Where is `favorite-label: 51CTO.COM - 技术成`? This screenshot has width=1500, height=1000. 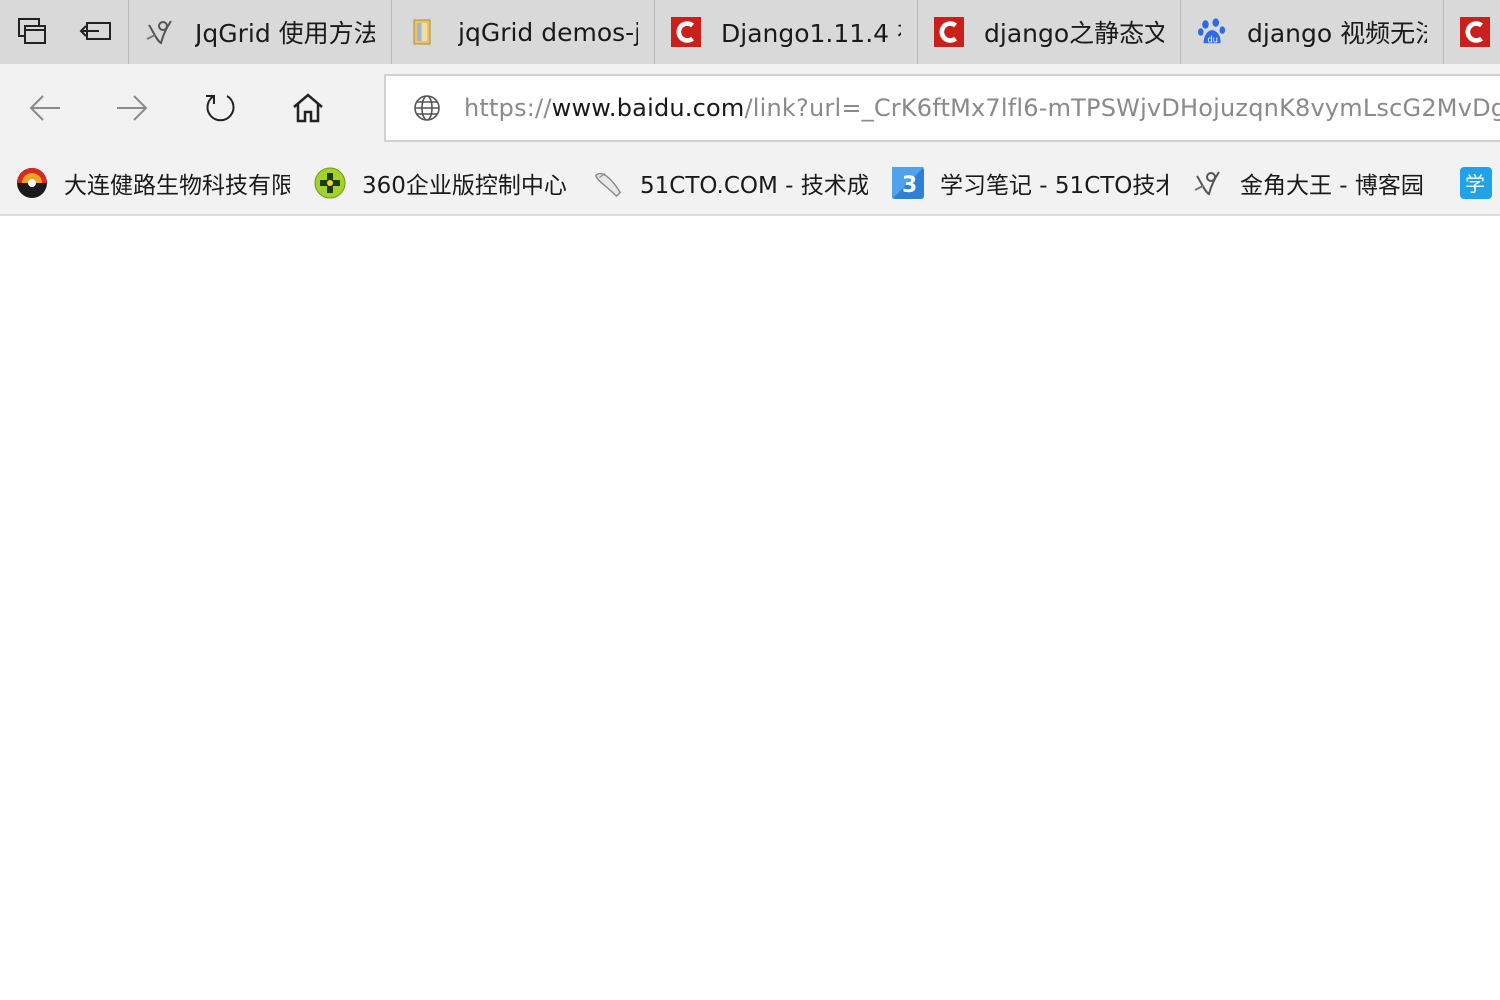
favorite-label: 51CTO.COM - 技术成 is located at coordinates (754, 186).